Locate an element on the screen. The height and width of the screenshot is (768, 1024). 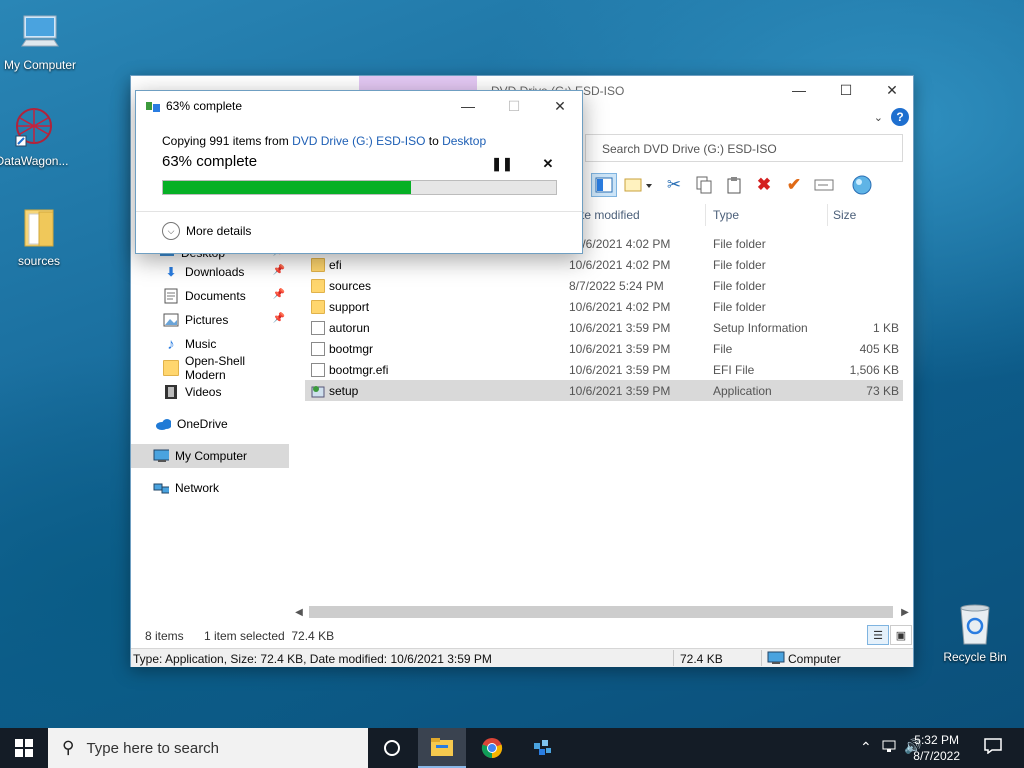
help-icon: ? is located at coordinates (900, 117).